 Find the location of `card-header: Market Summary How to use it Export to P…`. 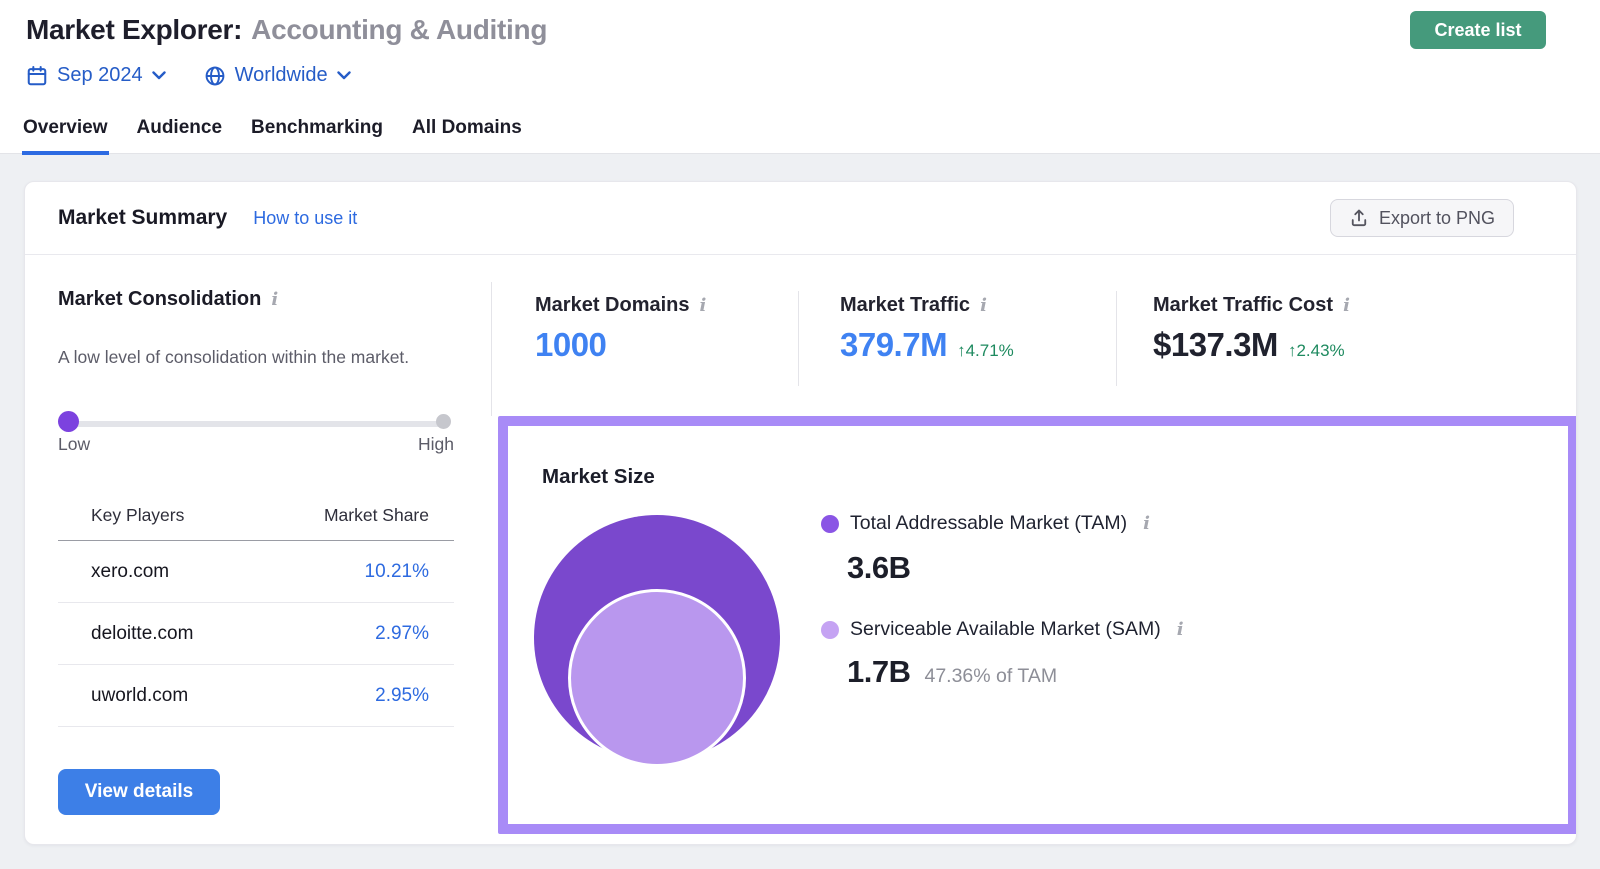

card-header: Market Summary How to use it Export to P… is located at coordinates (800, 218).